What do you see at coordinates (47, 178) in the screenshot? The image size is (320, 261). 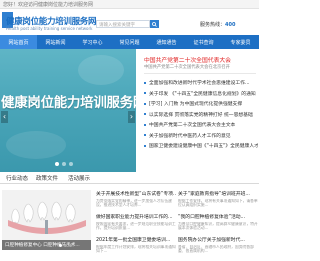 I see `tab-policy-docs: 政策文件` at bounding box center [47, 178].